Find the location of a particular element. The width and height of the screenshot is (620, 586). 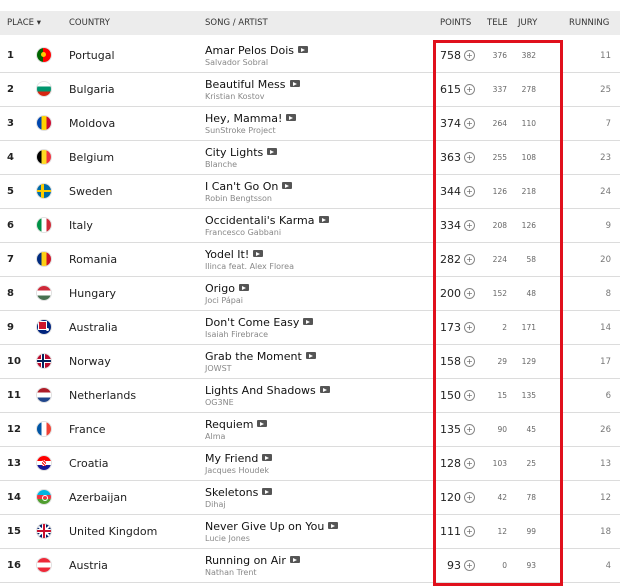

country-name: Italy is located at coordinates (81, 225).